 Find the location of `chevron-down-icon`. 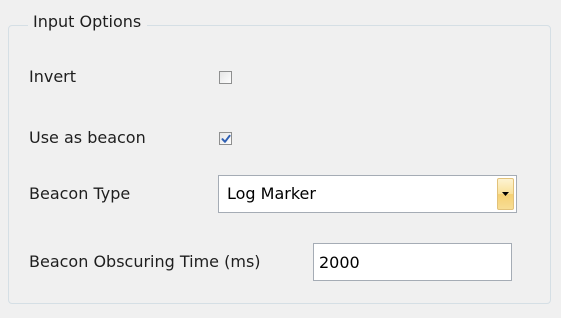

chevron-down-icon is located at coordinates (505, 194).